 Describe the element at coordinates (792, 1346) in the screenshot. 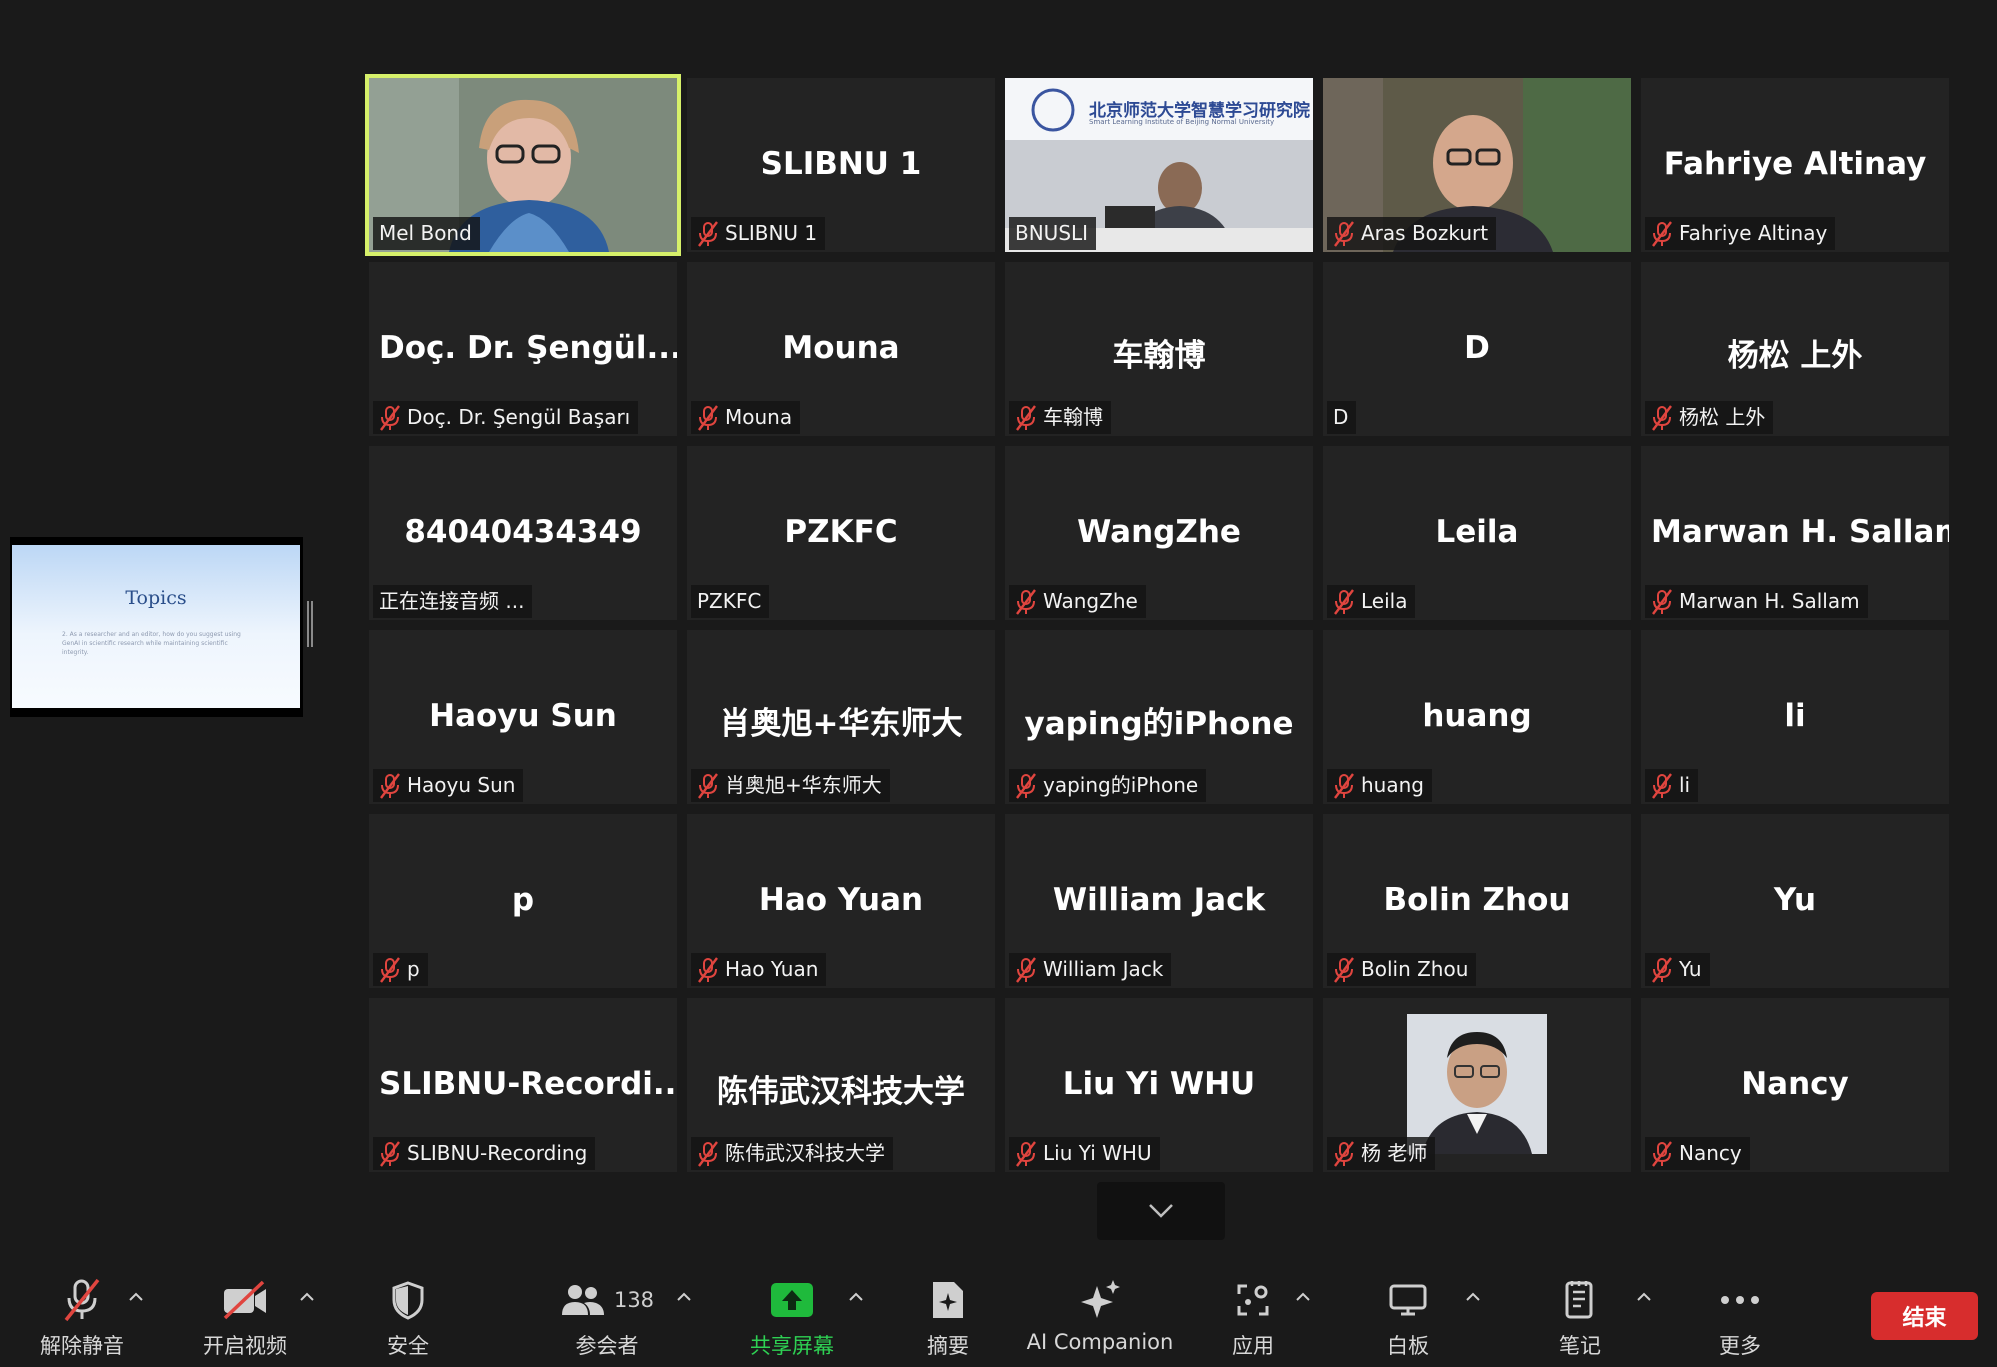

I see `share-screen-label: 共享屏幕` at that location.